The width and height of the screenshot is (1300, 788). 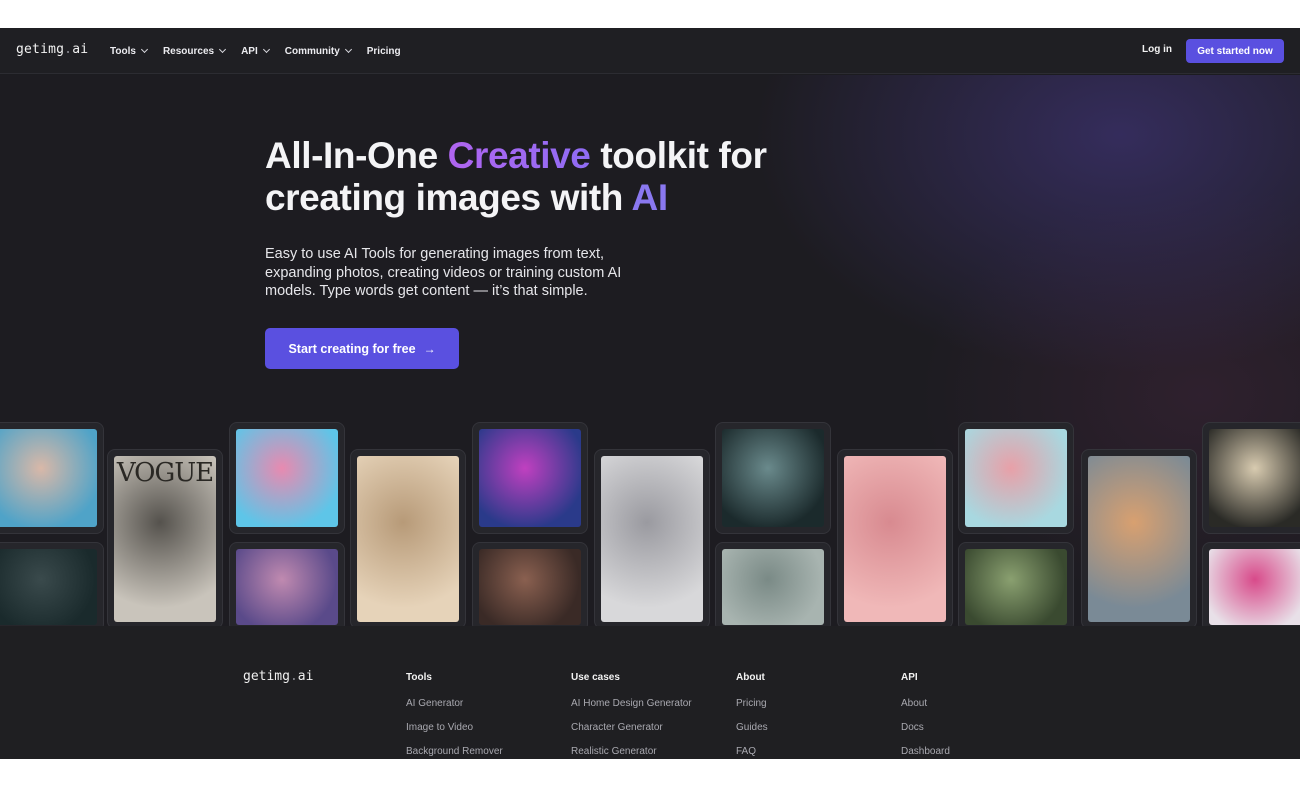 I want to click on nav-tools: Tools, so click(x=129, y=51).